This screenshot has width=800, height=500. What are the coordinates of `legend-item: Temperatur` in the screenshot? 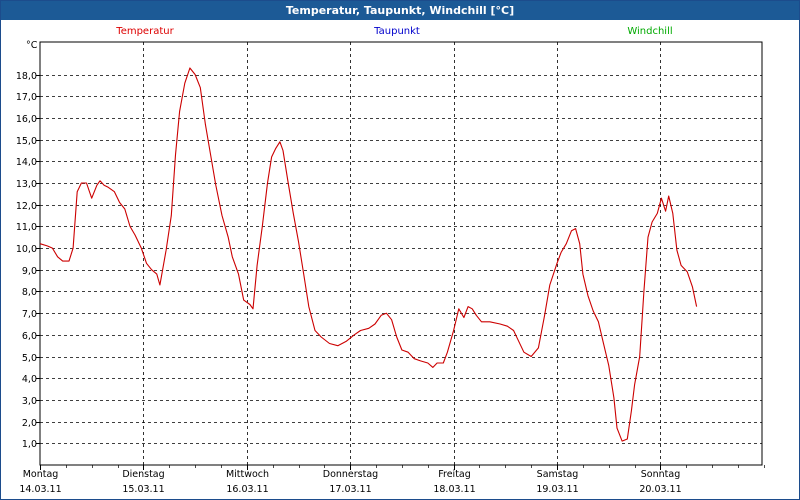 It's located at (144, 31).